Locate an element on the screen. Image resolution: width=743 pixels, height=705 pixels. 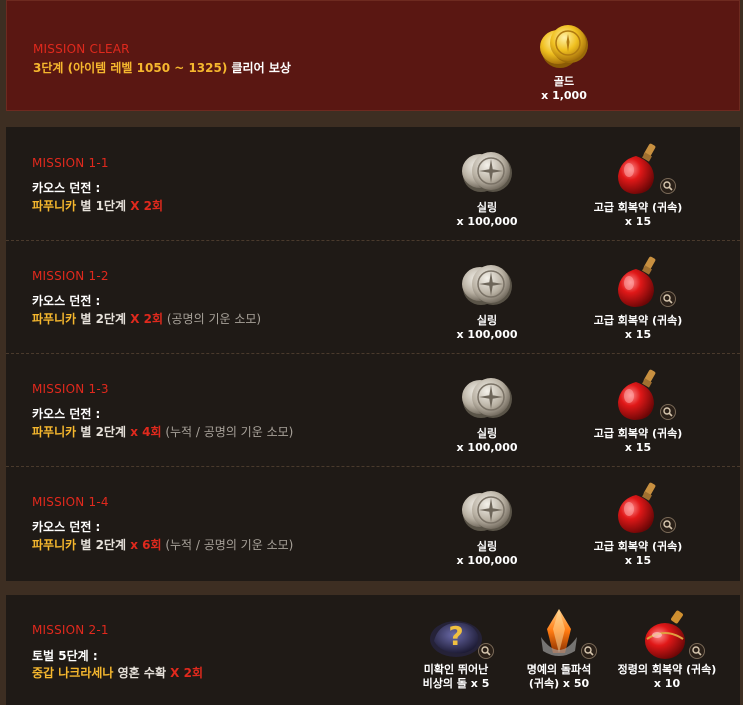
reward-gold: 골드 x 1,000 is located at coordinates (564, 61).